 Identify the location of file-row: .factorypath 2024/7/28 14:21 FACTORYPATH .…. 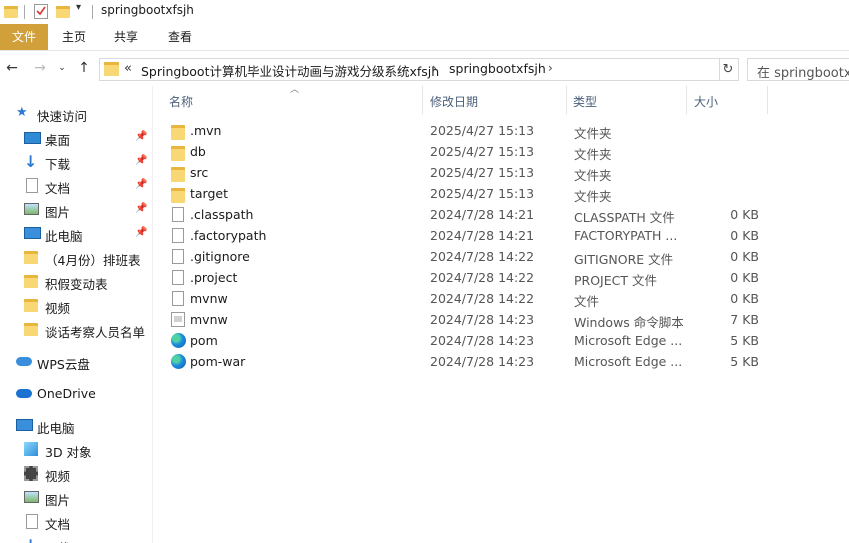
(470, 235).